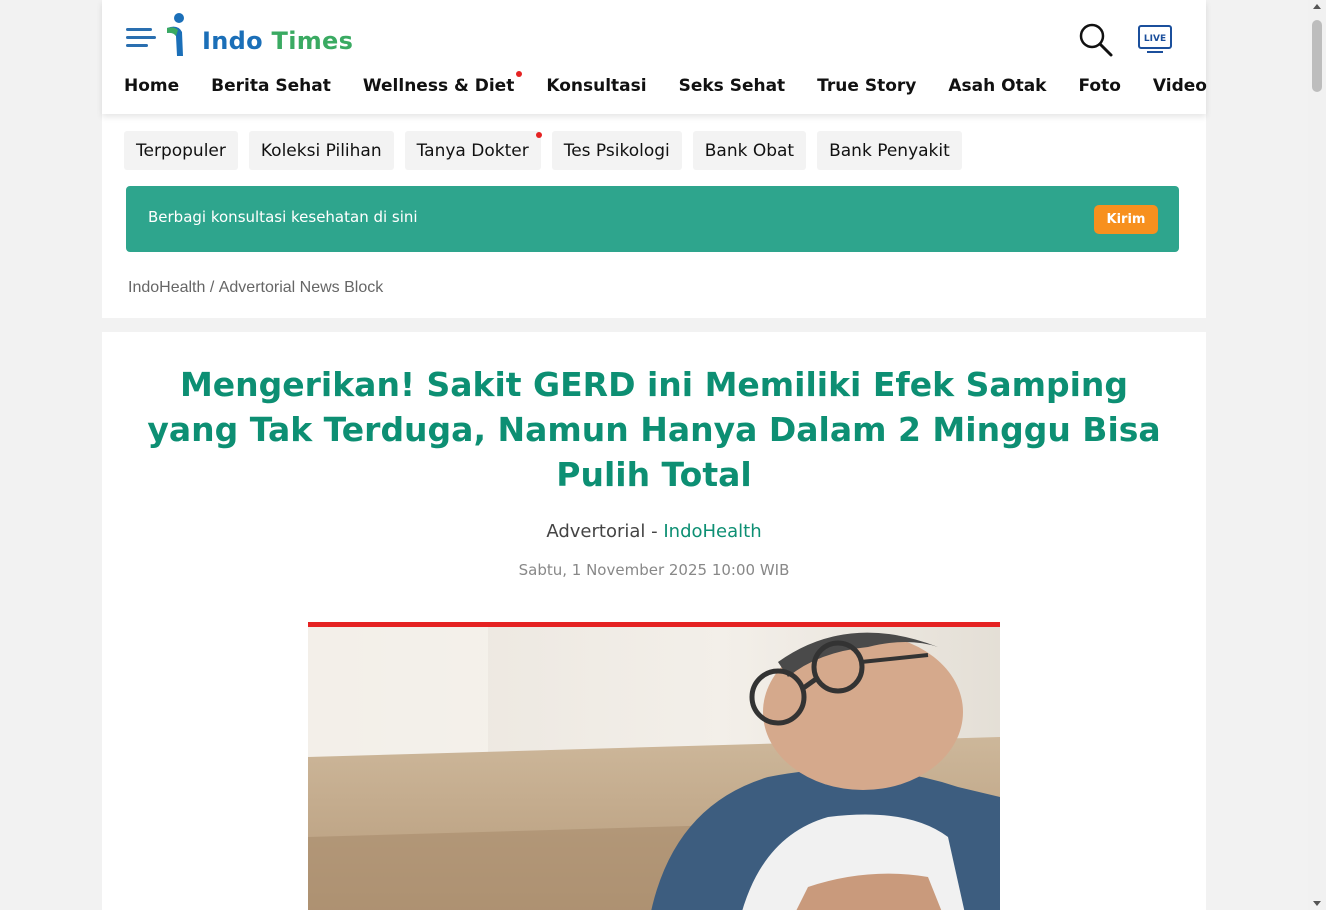 The height and width of the screenshot is (910, 1326). I want to click on quick-link-tanya-dokter: Tanya Dokter, so click(473, 150).